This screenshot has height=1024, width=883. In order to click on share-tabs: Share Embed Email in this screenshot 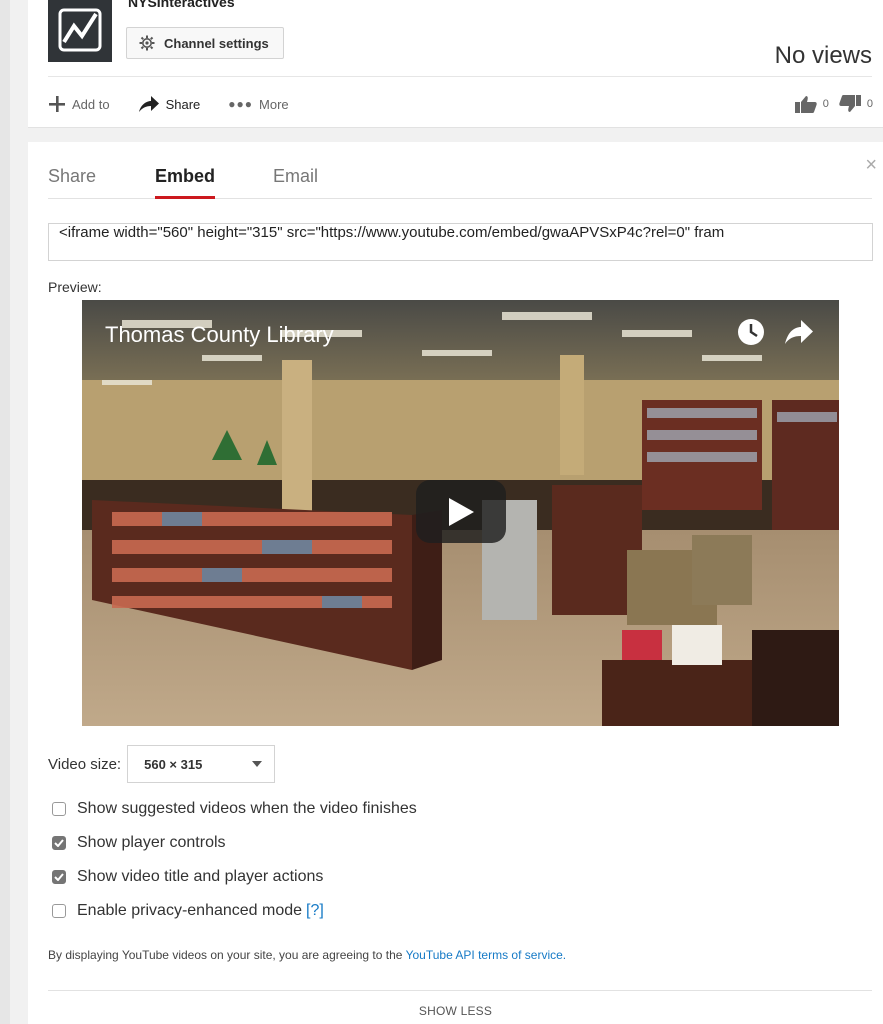, I will do `click(460, 170)`.